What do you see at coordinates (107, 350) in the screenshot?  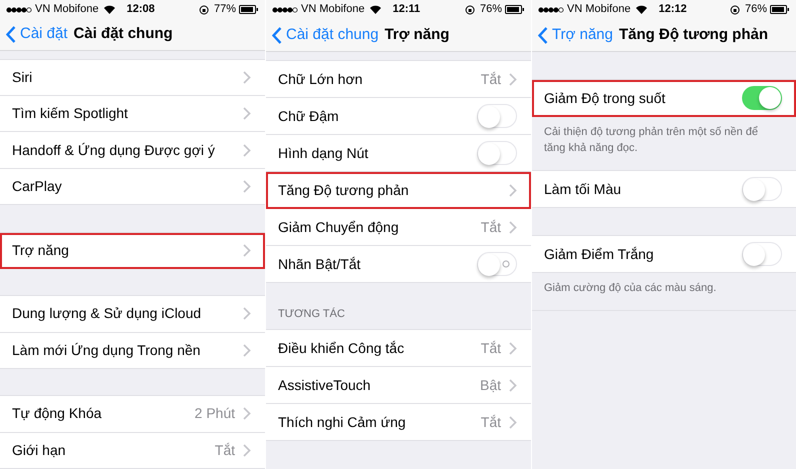 I see `row-label: Làm mới Ứng dụng Trong nền` at bounding box center [107, 350].